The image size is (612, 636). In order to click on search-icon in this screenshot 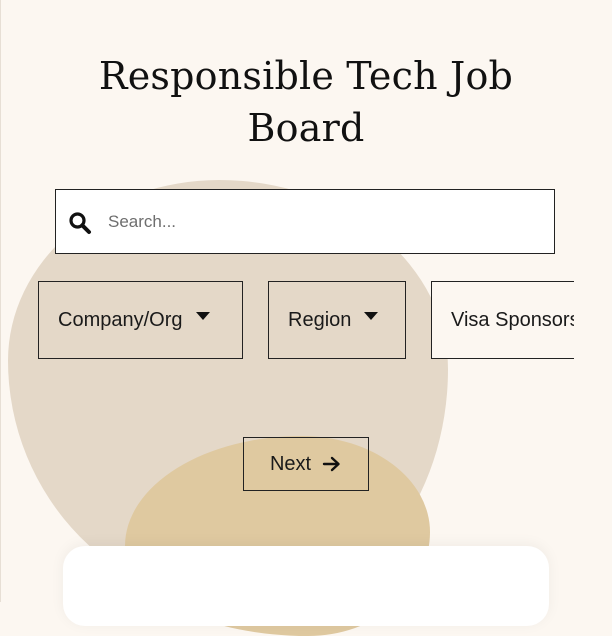, I will do `click(80, 223)`.